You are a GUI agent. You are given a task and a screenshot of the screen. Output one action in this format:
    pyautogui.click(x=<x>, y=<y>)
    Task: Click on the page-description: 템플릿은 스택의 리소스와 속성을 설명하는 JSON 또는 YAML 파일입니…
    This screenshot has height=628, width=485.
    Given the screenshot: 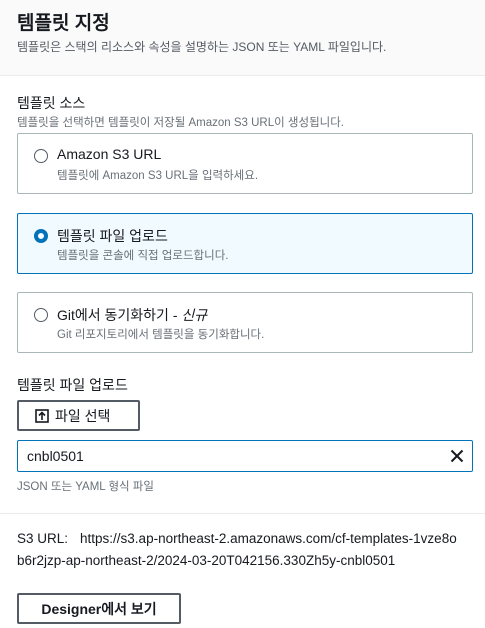 What is the action you would take?
    pyautogui.click(x=202, y=47)
    